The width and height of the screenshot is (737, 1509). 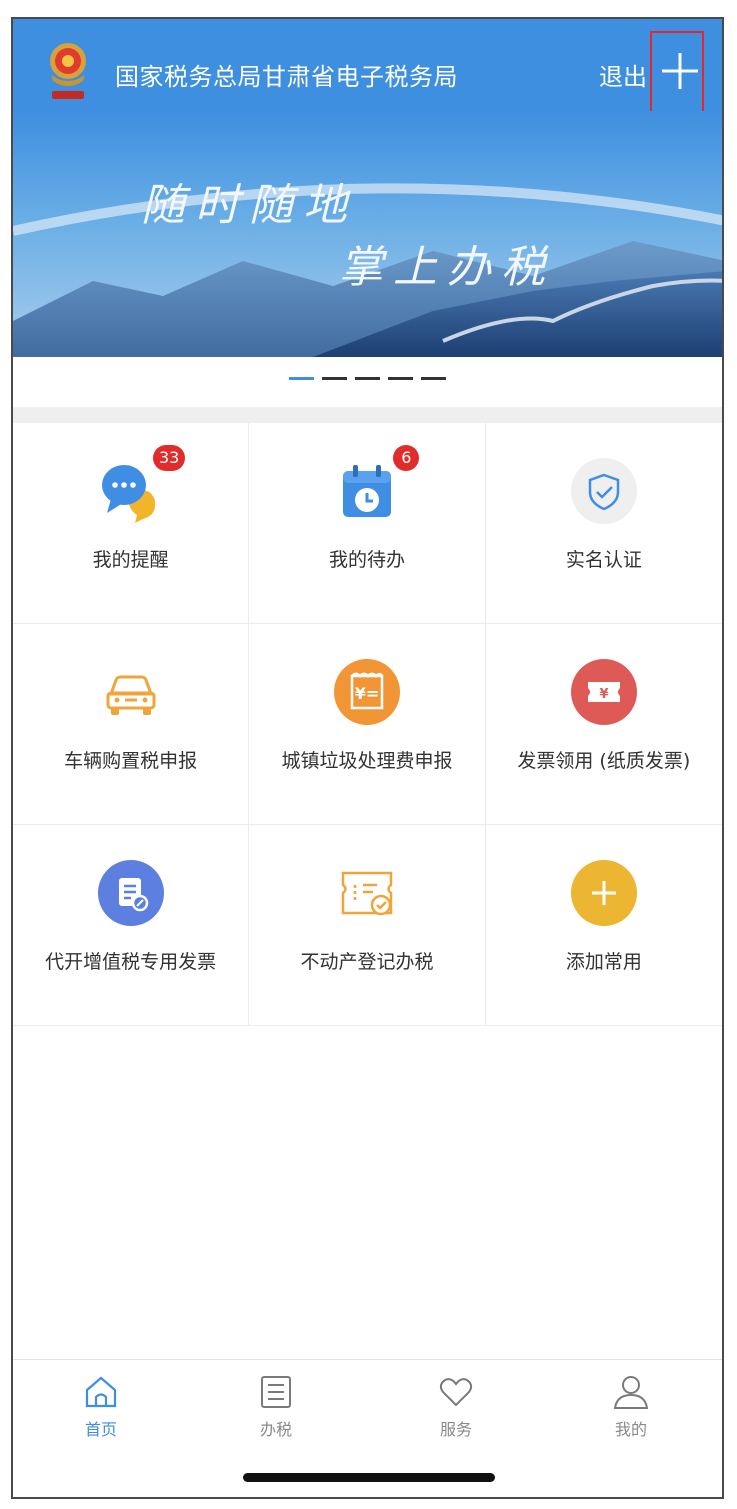 What do you see at coordinates (367, 962) in the screenshot?
I see `grid-item-label: 不动产登记办税` at bounding box center [367, 962].